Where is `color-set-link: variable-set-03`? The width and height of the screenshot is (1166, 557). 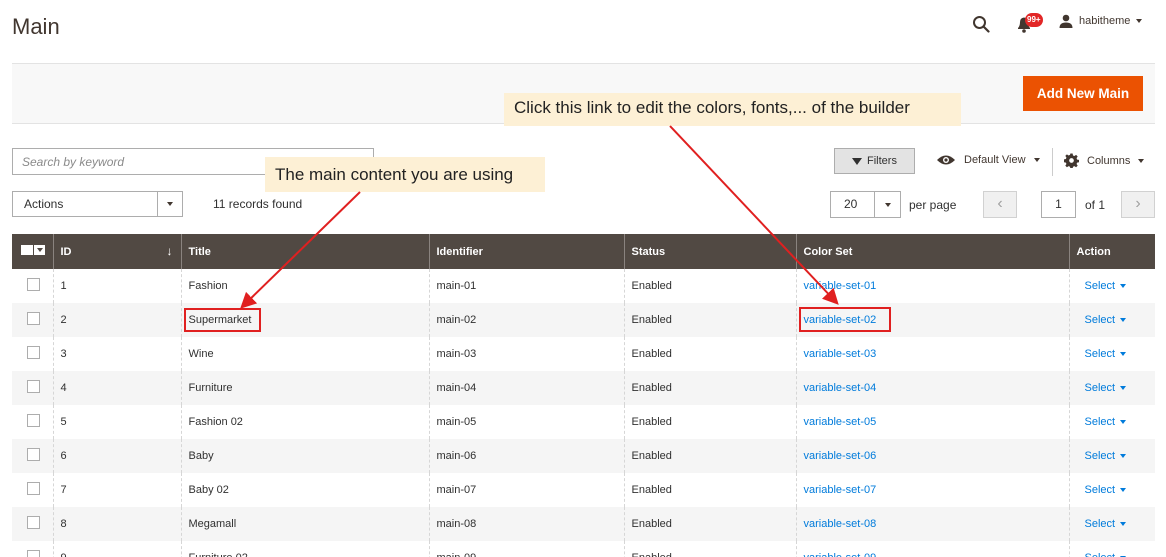 color-set-link: variable-set-03 is located at coordinates (840, 354).